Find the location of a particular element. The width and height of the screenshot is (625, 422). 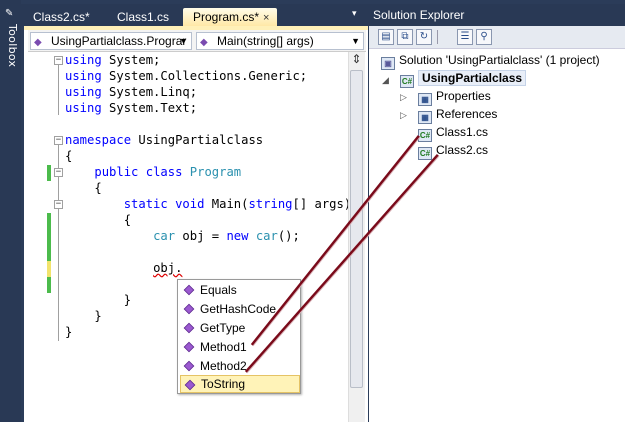

annotation-line-class1 is located at coordinates (335, 240).